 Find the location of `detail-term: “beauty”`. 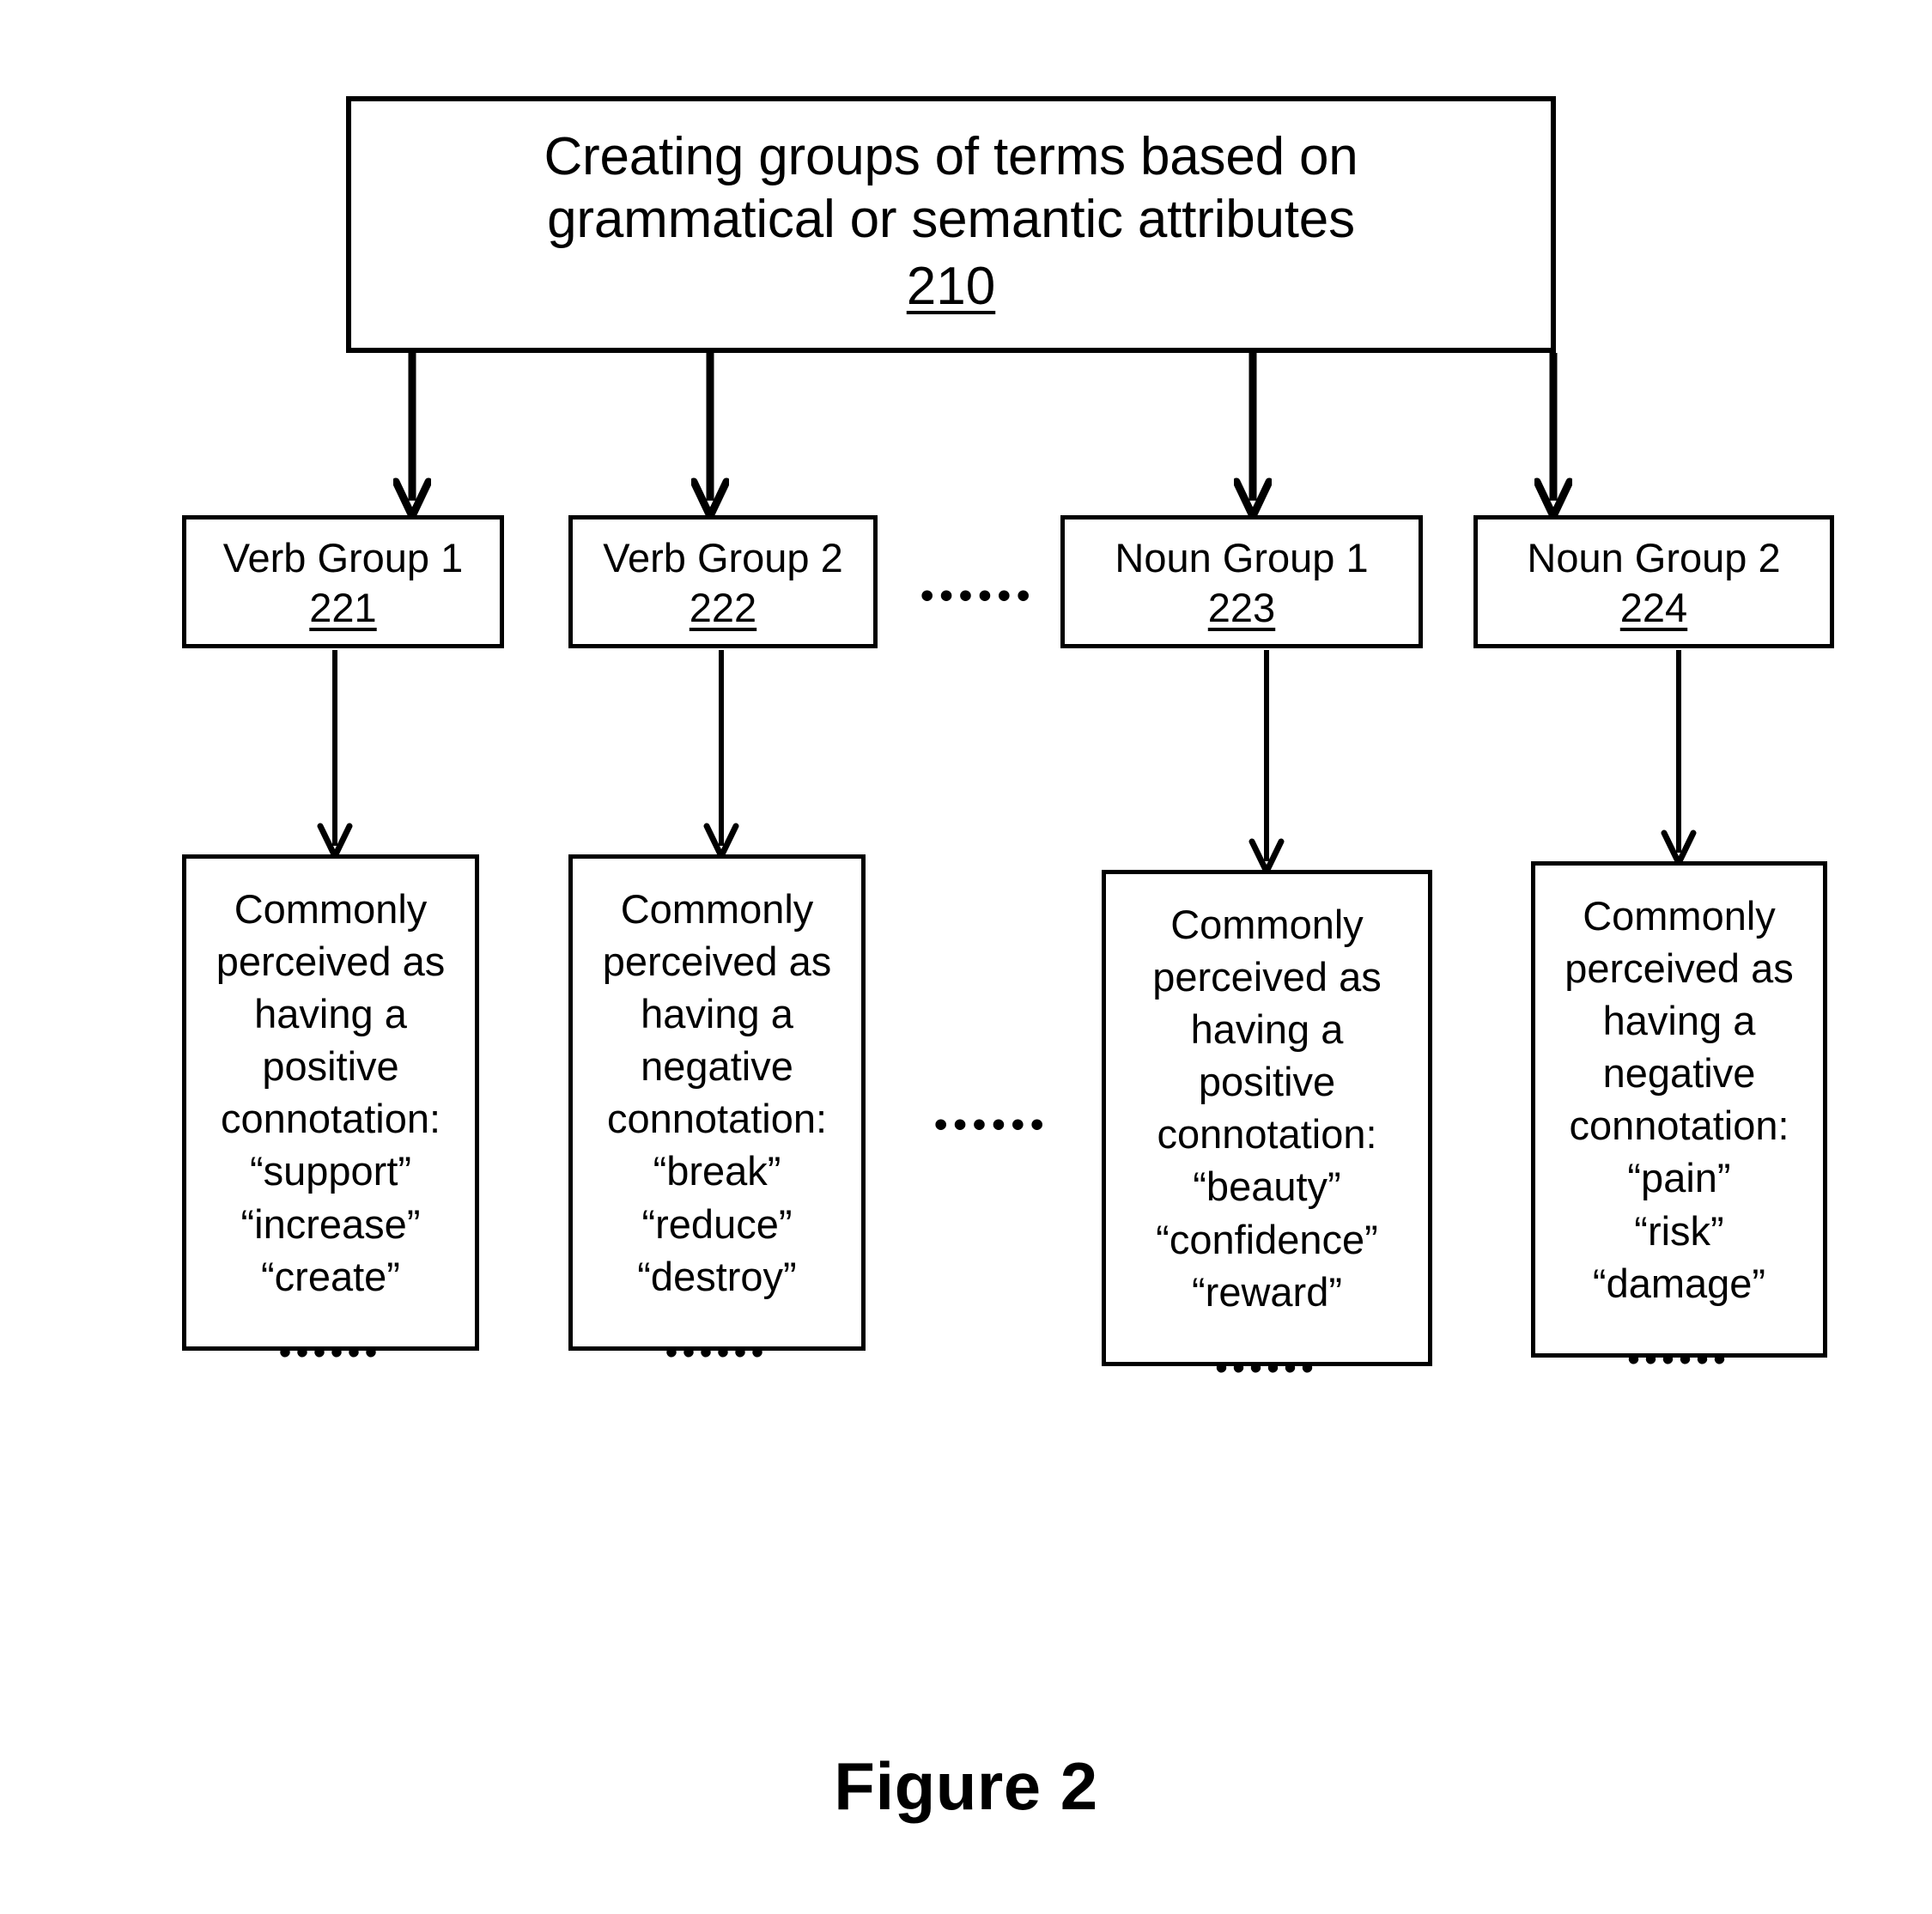

detail-term: “beauty” is located at coordinates (1267, 1187).